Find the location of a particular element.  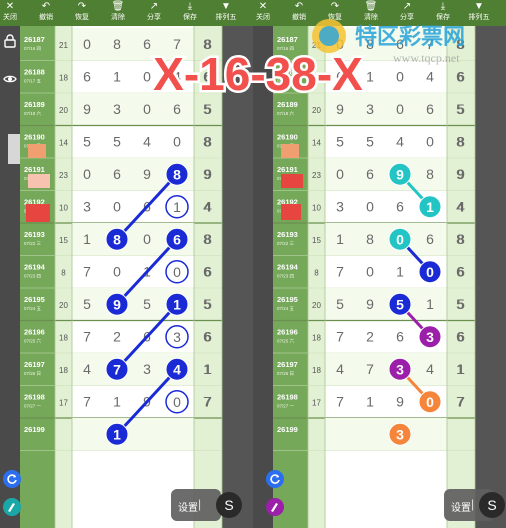

period-date: 07/25 六 is located at coordinates (33, 341).